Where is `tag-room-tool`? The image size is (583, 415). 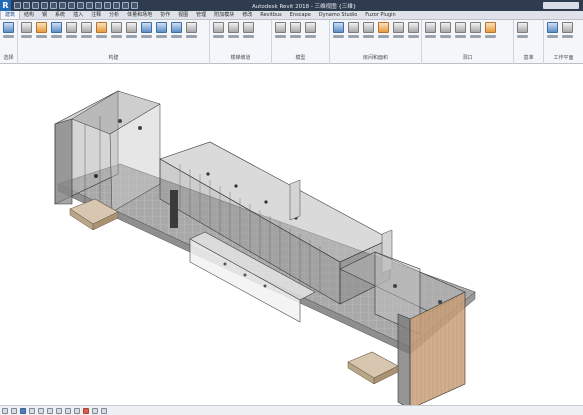 tag-room-tool is located at coordinates (368, 30).